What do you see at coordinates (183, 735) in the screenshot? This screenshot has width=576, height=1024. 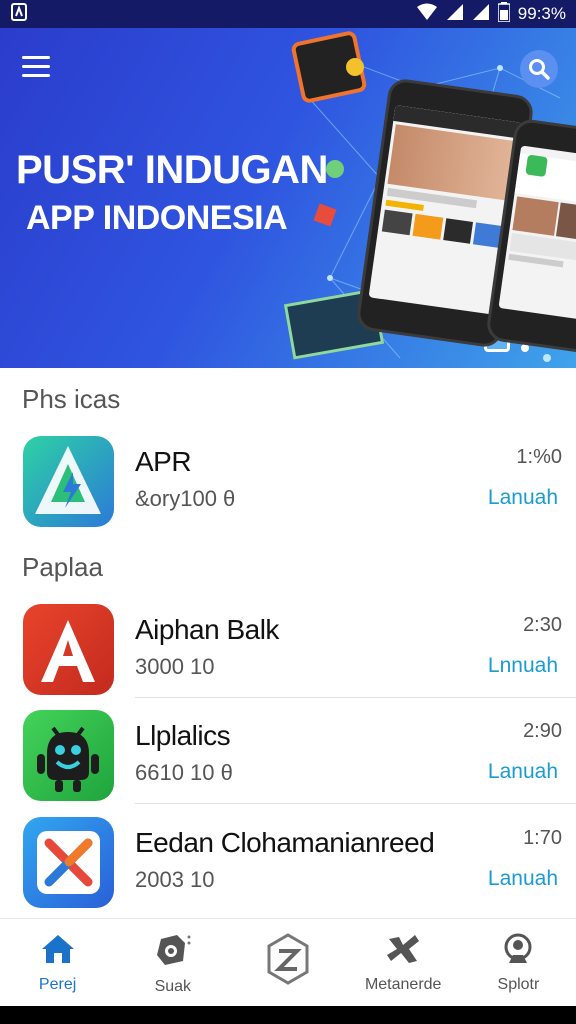 I see `app-name: Llplalics` at bounding box center [183, 735].